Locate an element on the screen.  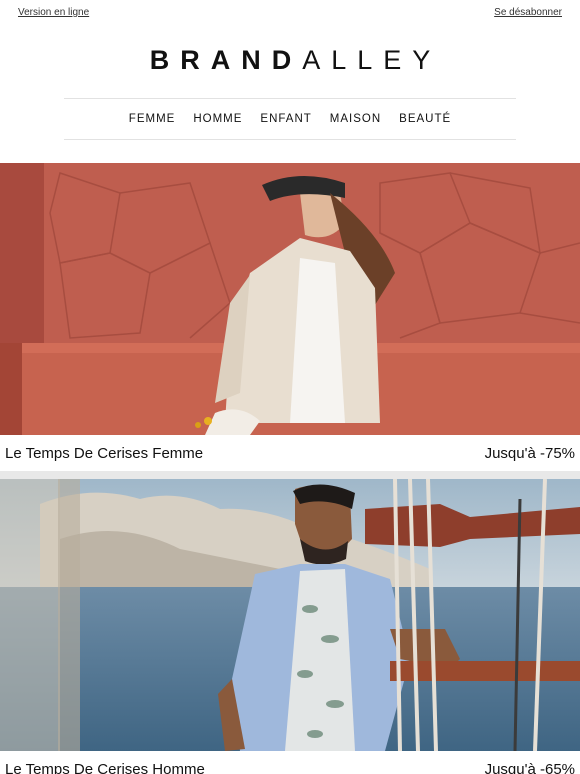
top-bar: Version en ligne Se désabonner is located at coordinates (290, 13).